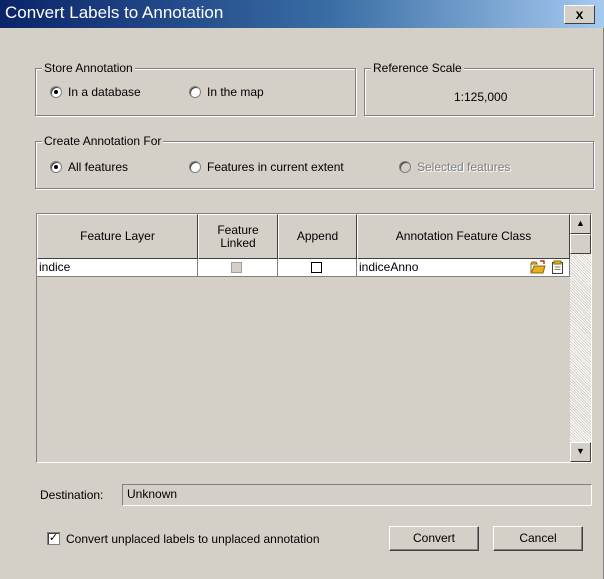 The image size is (604, 579). I want to click on convert-button: Convert, so click(434, 538).